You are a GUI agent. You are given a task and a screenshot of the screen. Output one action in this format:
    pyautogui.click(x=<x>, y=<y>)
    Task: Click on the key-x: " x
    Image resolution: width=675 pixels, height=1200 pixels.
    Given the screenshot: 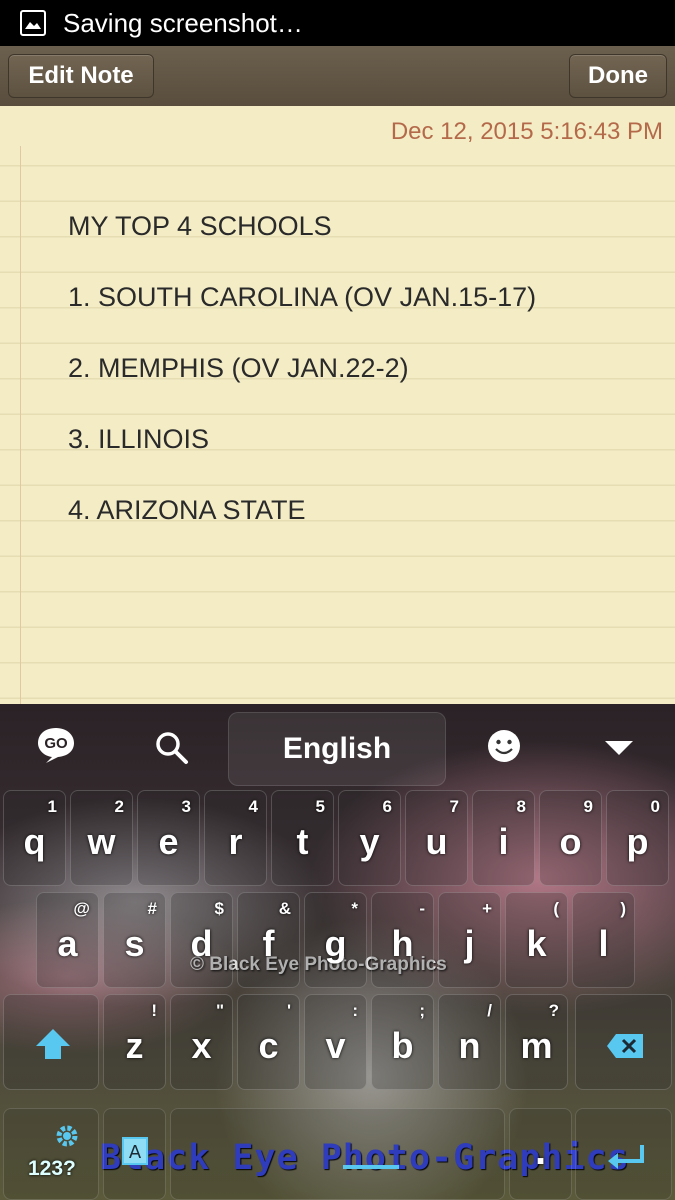 What is the action you would take?
    pyautogui.click(x=201, y=1042)
    